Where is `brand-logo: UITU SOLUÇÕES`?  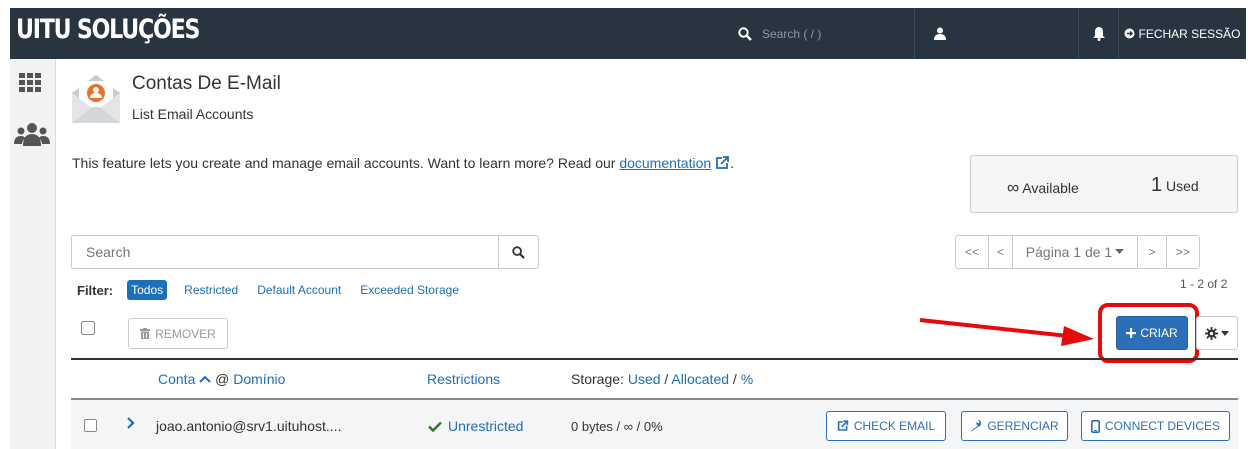 brand-logo: UITU SOLUÇÕES is located at coordinates (108, 29).